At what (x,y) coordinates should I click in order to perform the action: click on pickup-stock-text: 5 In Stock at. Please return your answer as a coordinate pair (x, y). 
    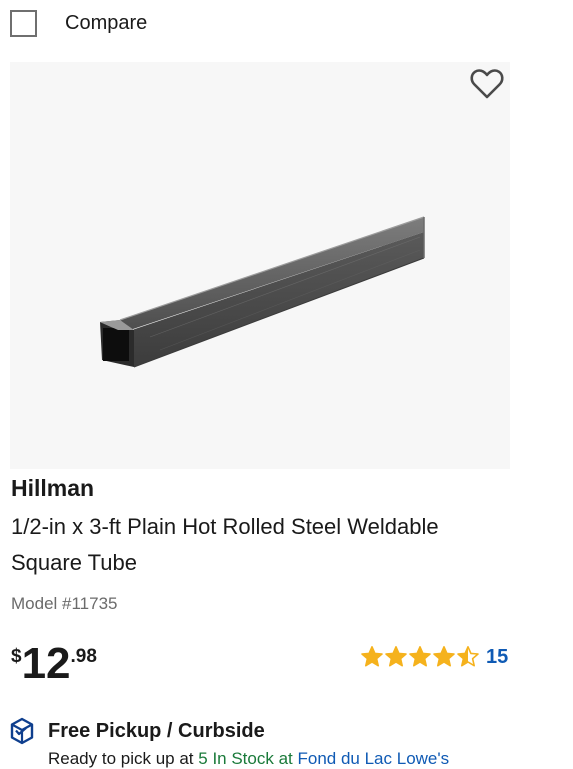
    Looking at the image, I should click on (245, 758).